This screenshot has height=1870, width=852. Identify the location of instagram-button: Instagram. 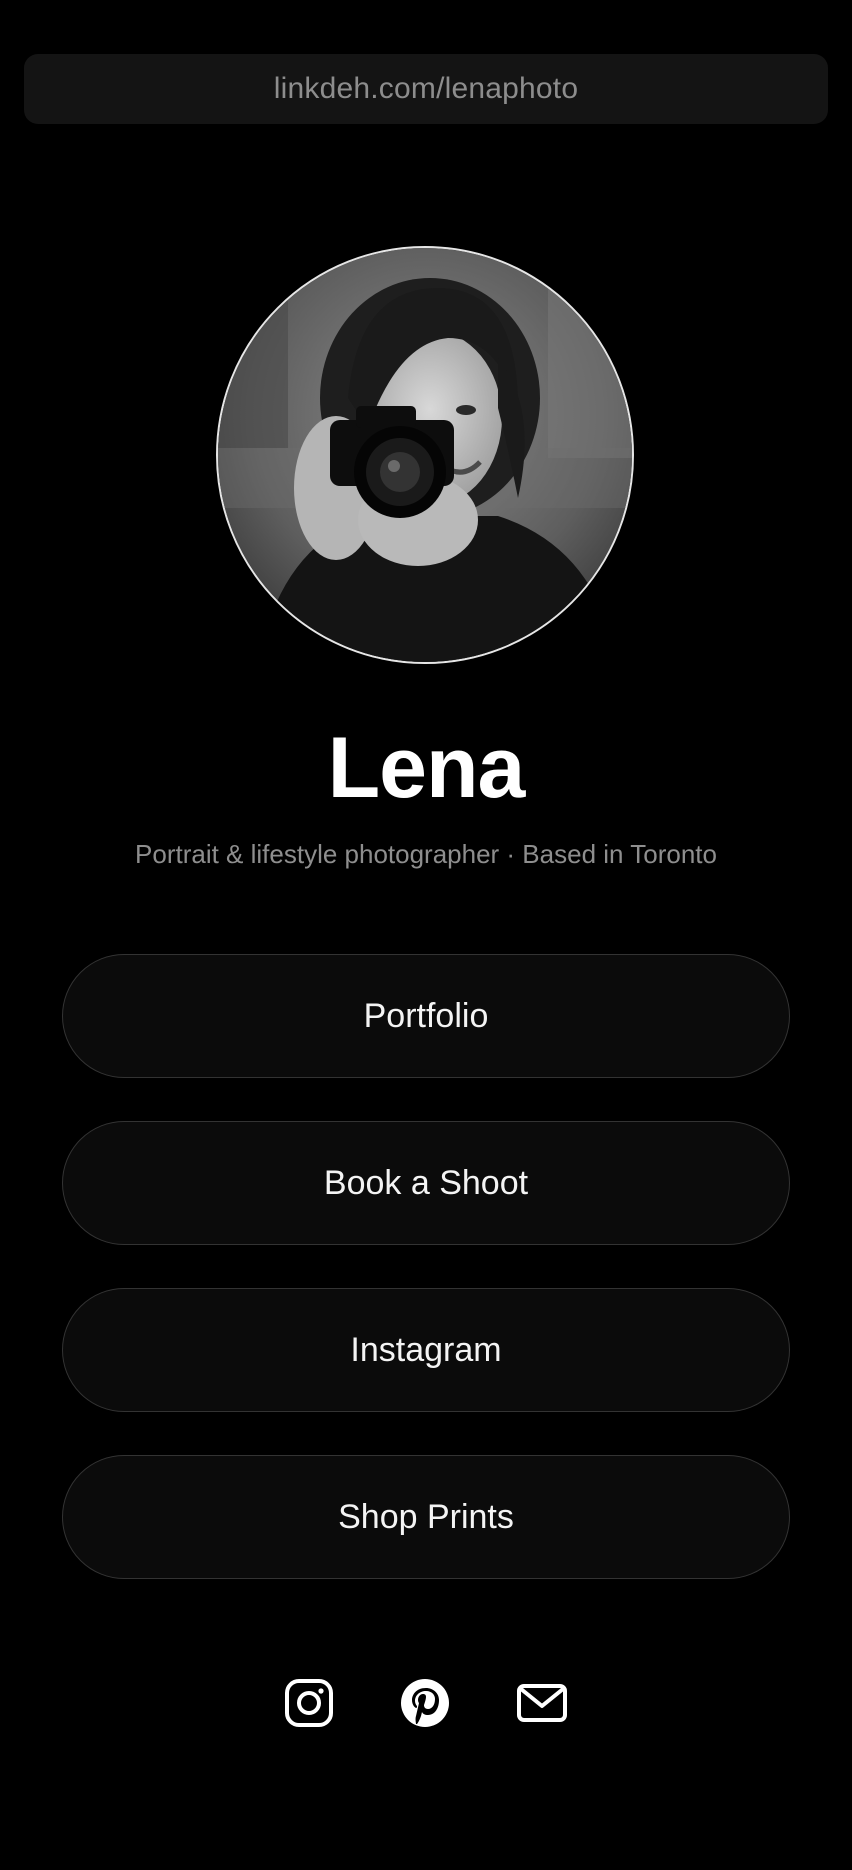
(426, 1350).